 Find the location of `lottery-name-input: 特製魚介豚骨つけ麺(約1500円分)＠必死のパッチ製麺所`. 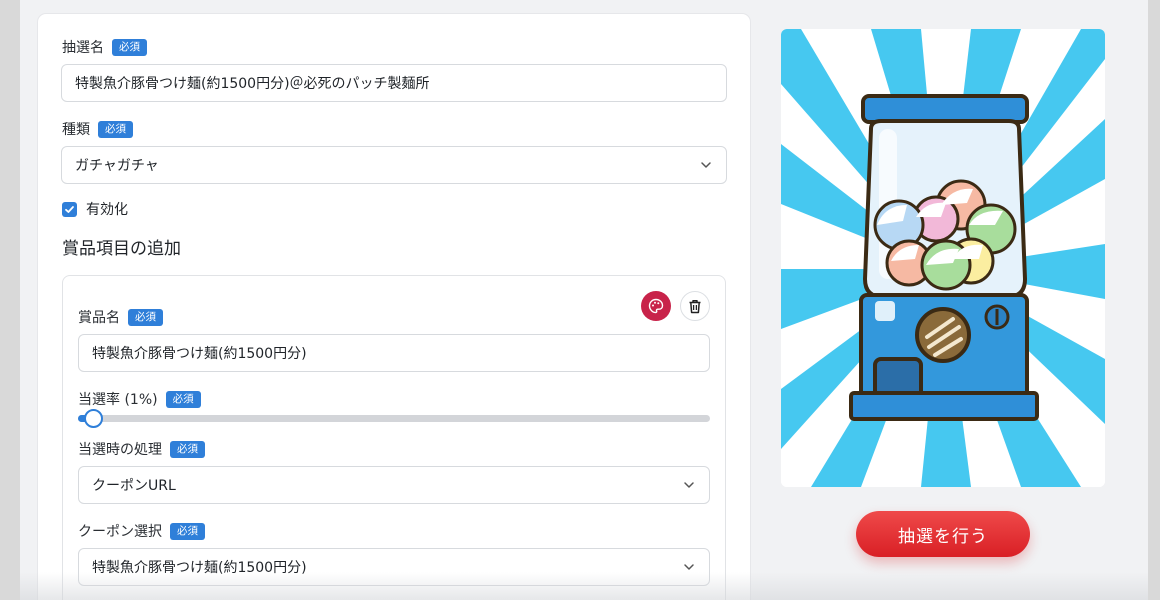

lottery-name-input: 特製魚介豚骨つけ麺(約1500円分)＠必死のパッチ製麺所 is located at coordinates (394, 83).